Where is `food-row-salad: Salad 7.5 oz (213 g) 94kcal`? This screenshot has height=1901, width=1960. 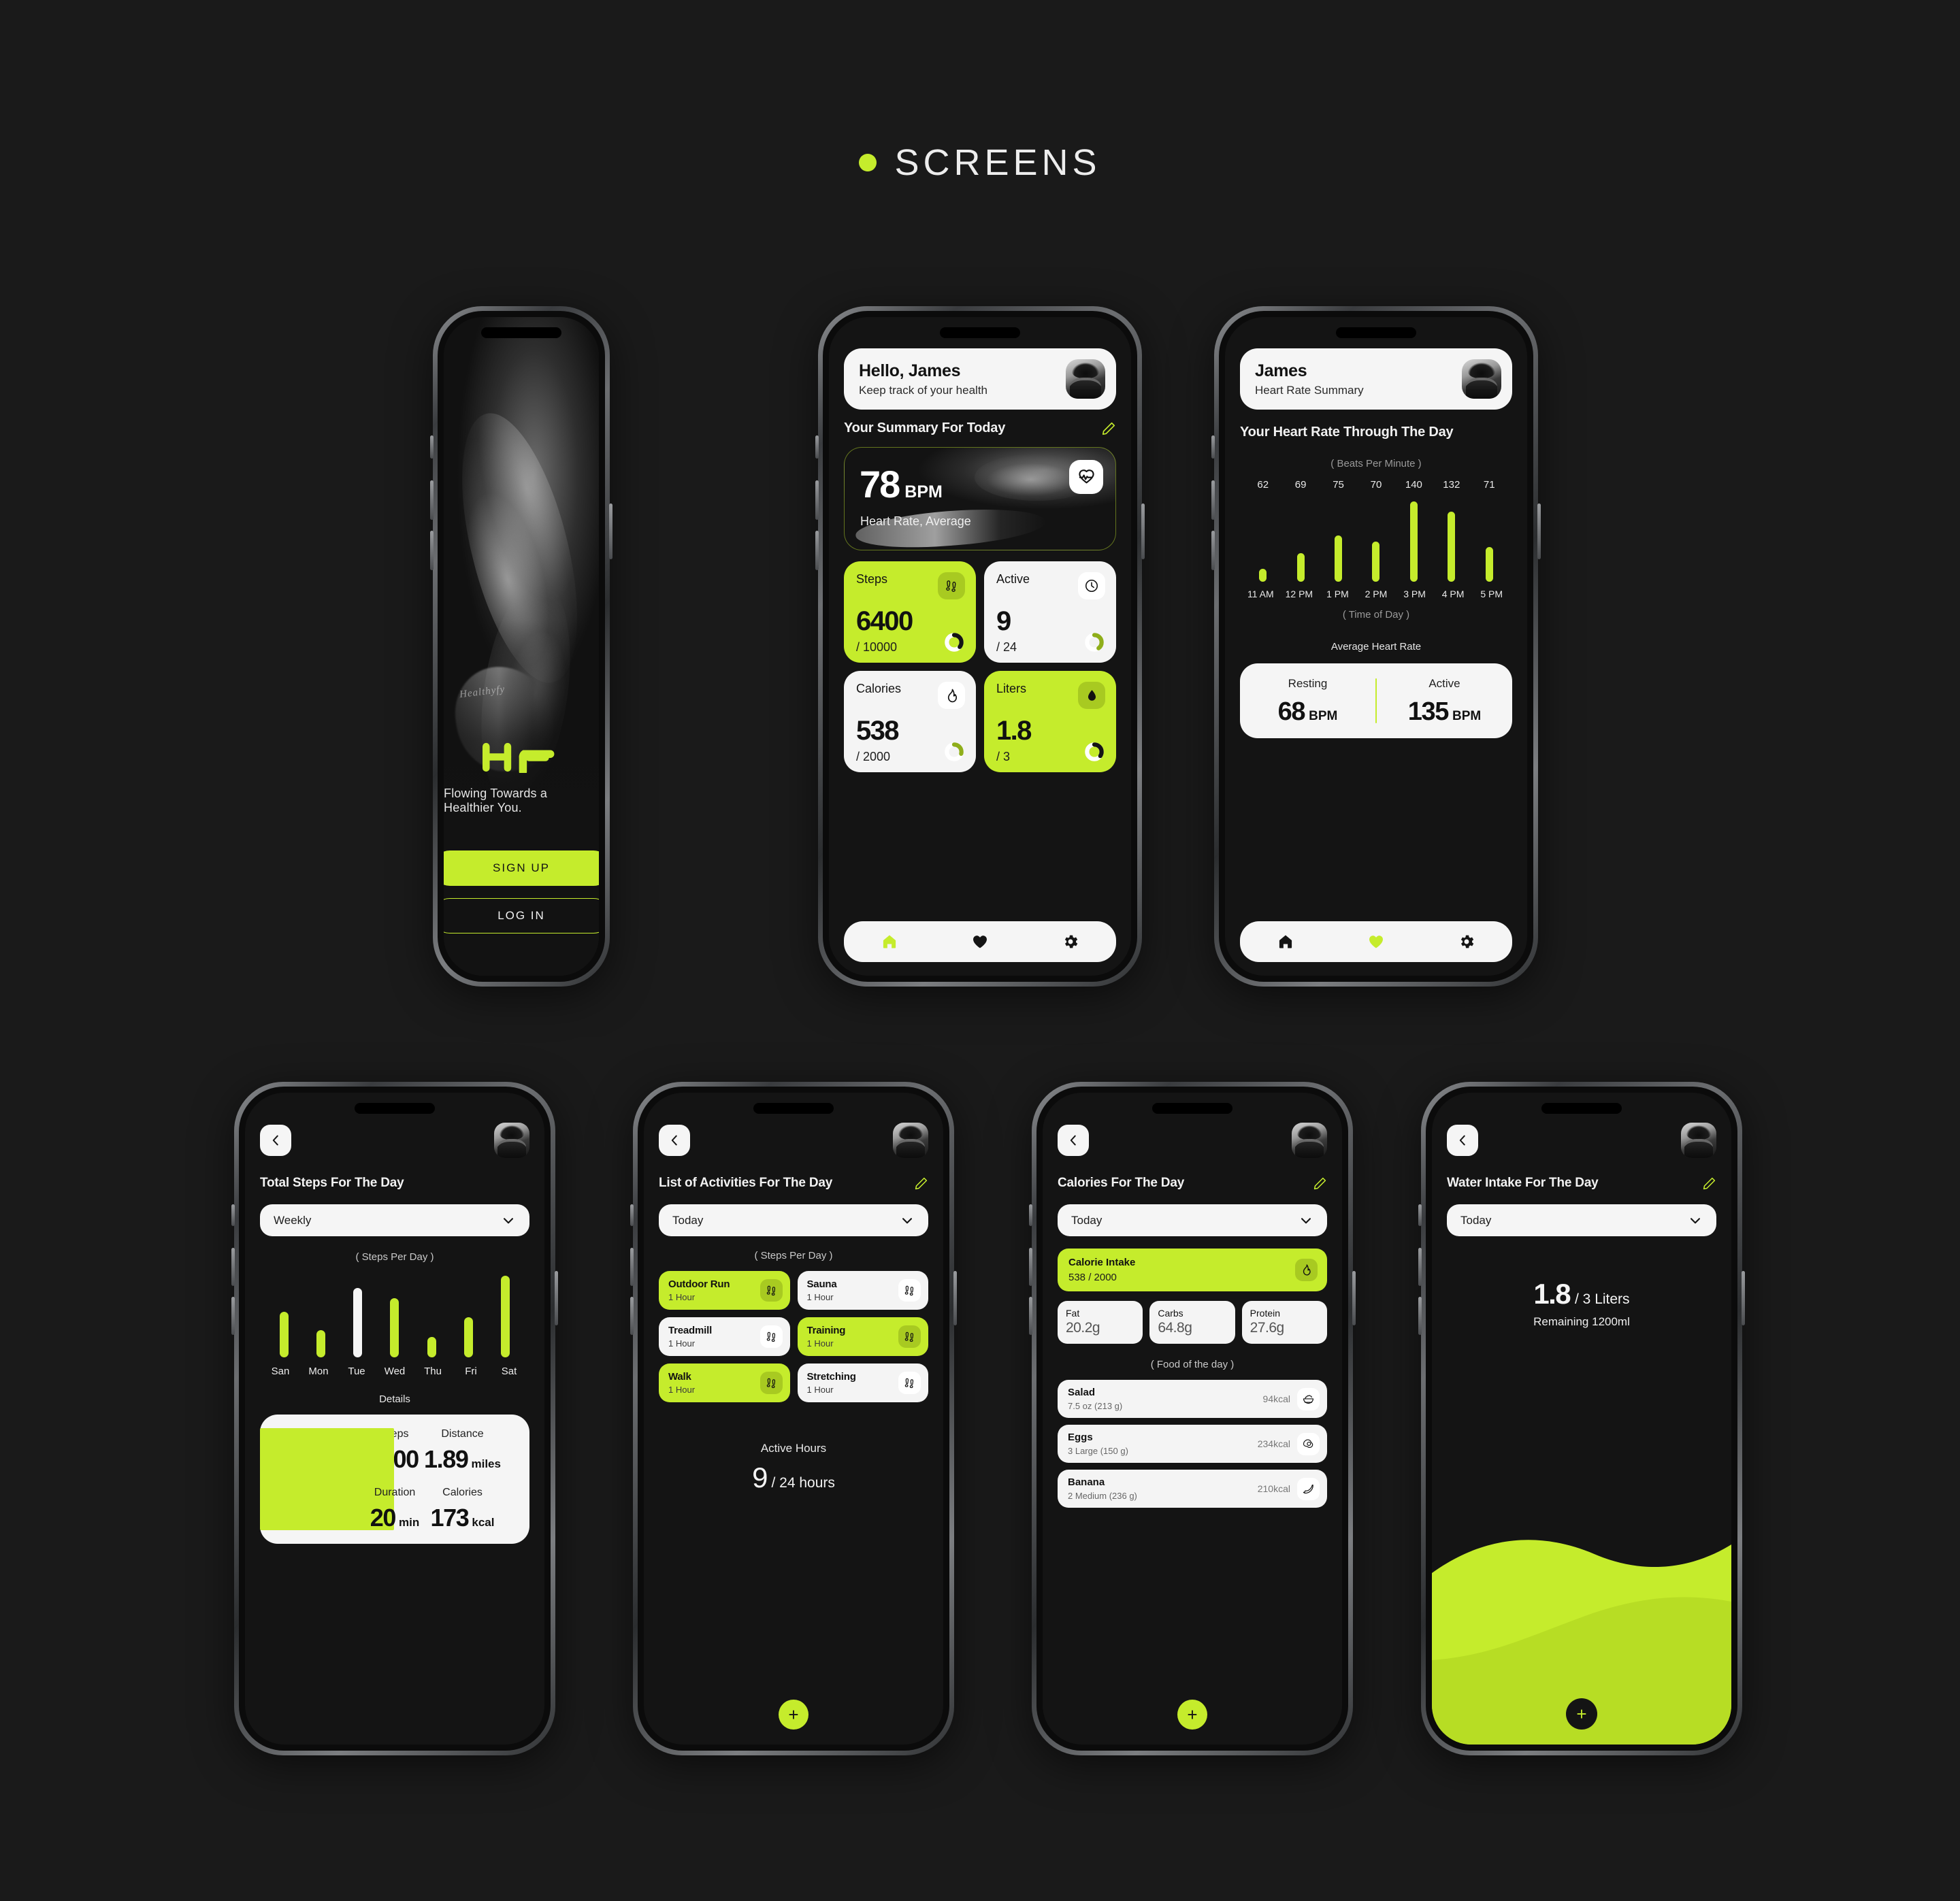
food-row-salad: Salad 7.5 oz (213 g) 94kcal is located at coordinates (1193, 1399).